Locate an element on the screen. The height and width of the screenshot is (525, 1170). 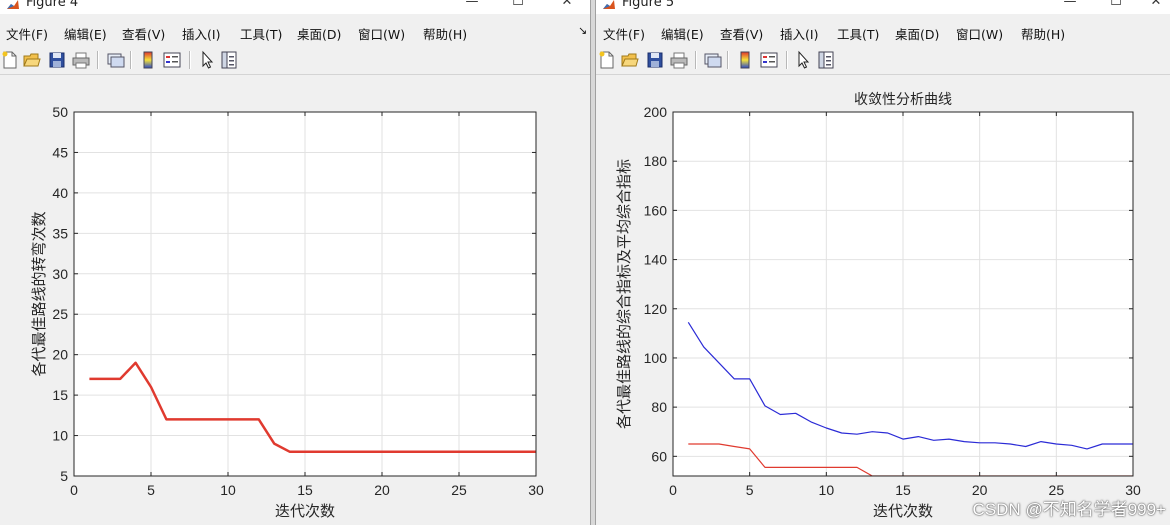
x-tick-label: 25 is located at coordinates (459, 490).